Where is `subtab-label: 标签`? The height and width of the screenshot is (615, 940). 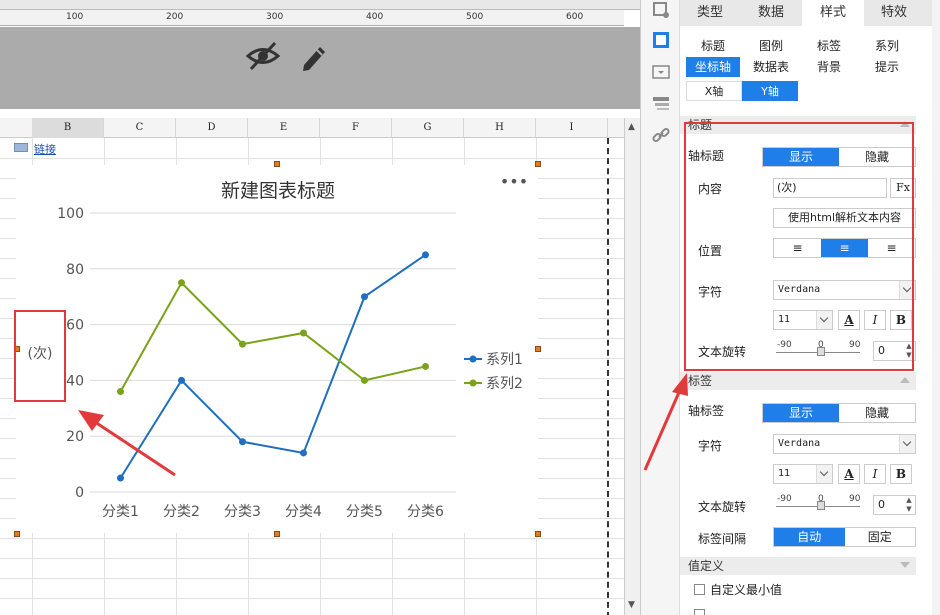 subtab-label: 标签 is located at coordinates (829, 46).